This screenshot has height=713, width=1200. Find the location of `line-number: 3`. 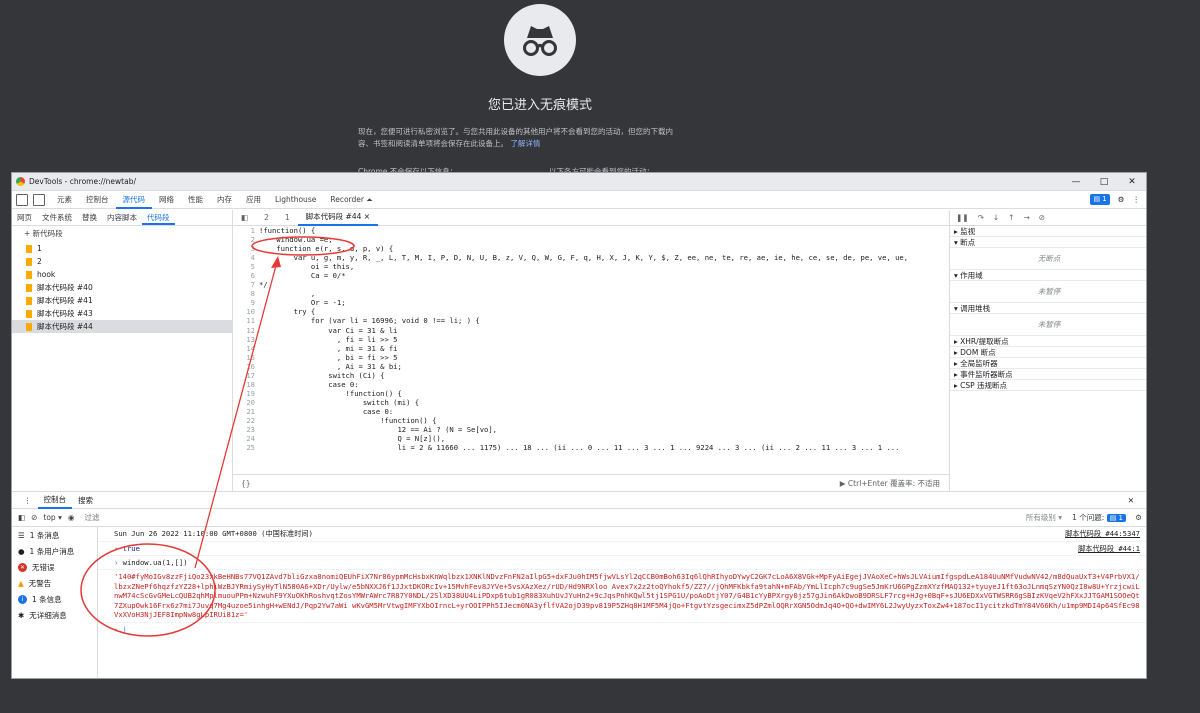

line-number: 3 is located at coordinates (246, 248).